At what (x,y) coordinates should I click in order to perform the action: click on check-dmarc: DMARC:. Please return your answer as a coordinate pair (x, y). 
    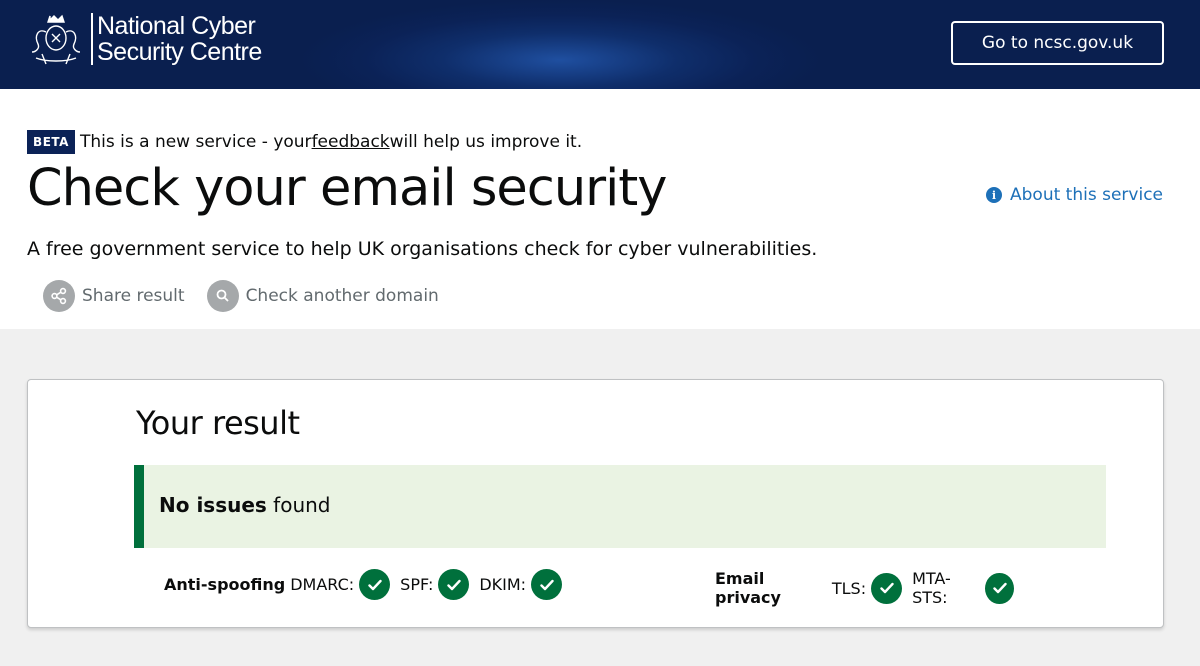
    Looking at the image, I should click on (340, 584).